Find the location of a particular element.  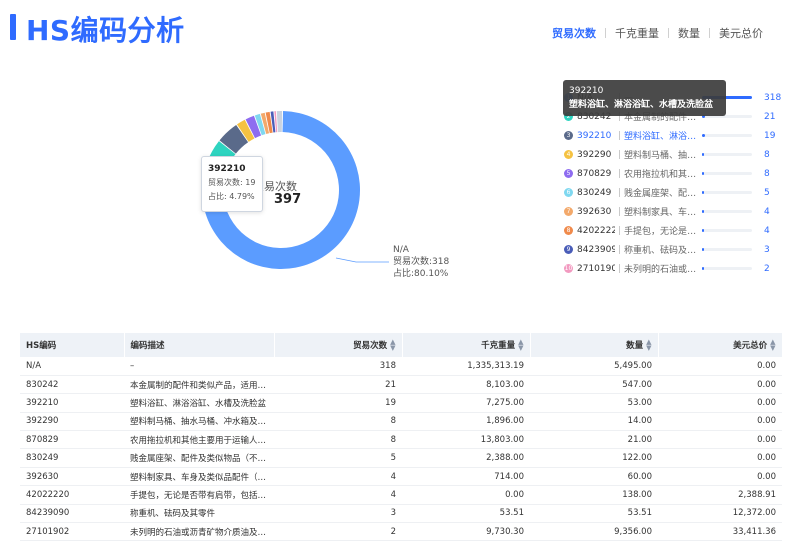

legend-item: 3 392210 |塑料浴缸、淋浴浴缸、水槽及洗脸盆 19 is located at coordinates (675, 135).